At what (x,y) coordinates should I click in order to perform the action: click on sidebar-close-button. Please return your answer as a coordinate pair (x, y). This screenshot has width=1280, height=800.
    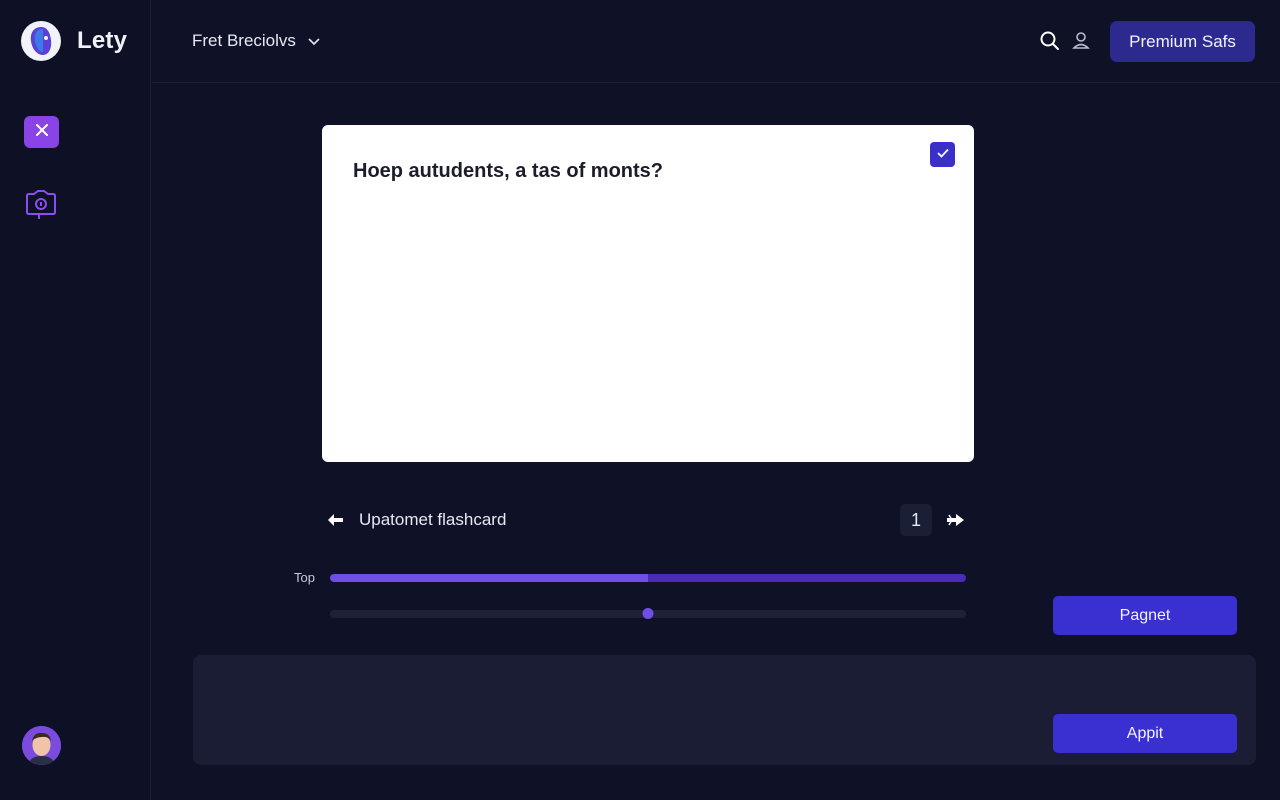
    Looking at the image, I should click on (41, 132).